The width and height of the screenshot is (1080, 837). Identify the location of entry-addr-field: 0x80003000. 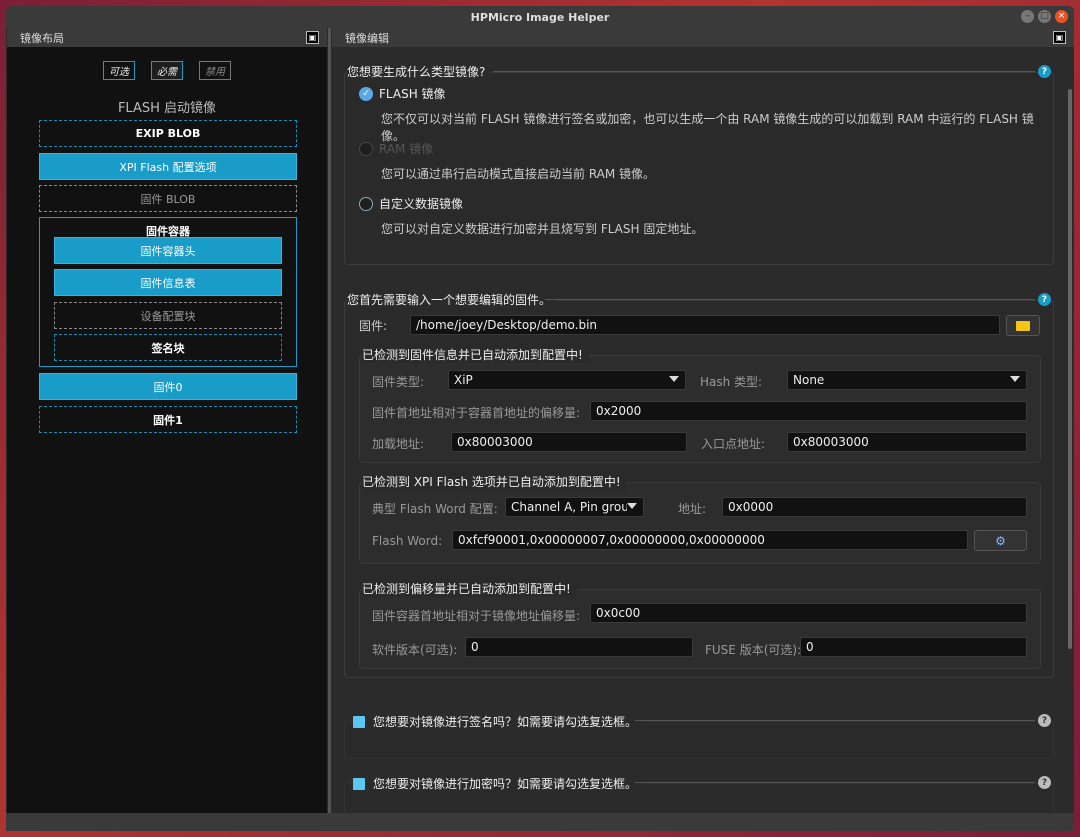
(907, 442).